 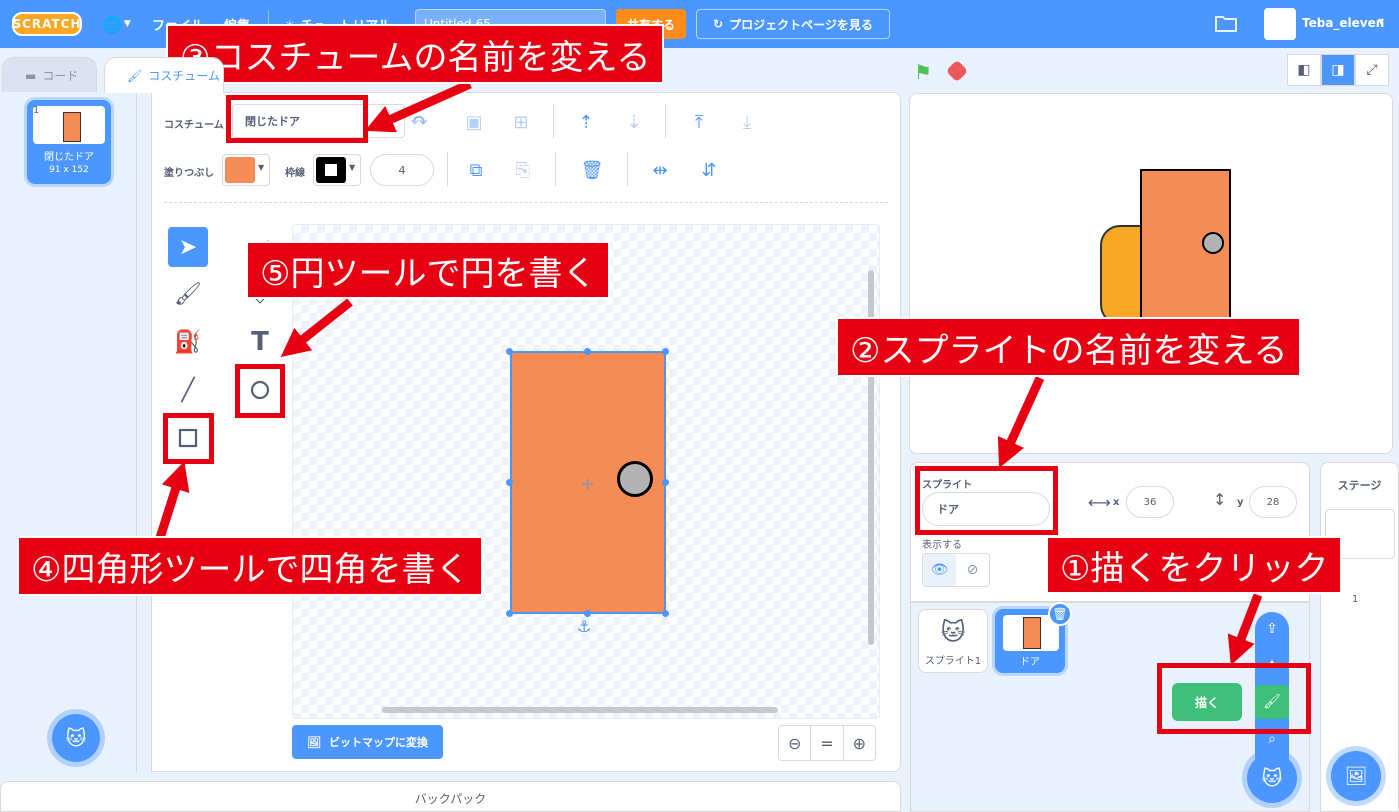 What do you see at coordinates (1150, 502) in the screenshot?
I see `x-input: 36` at bounding box center [1150, 502].